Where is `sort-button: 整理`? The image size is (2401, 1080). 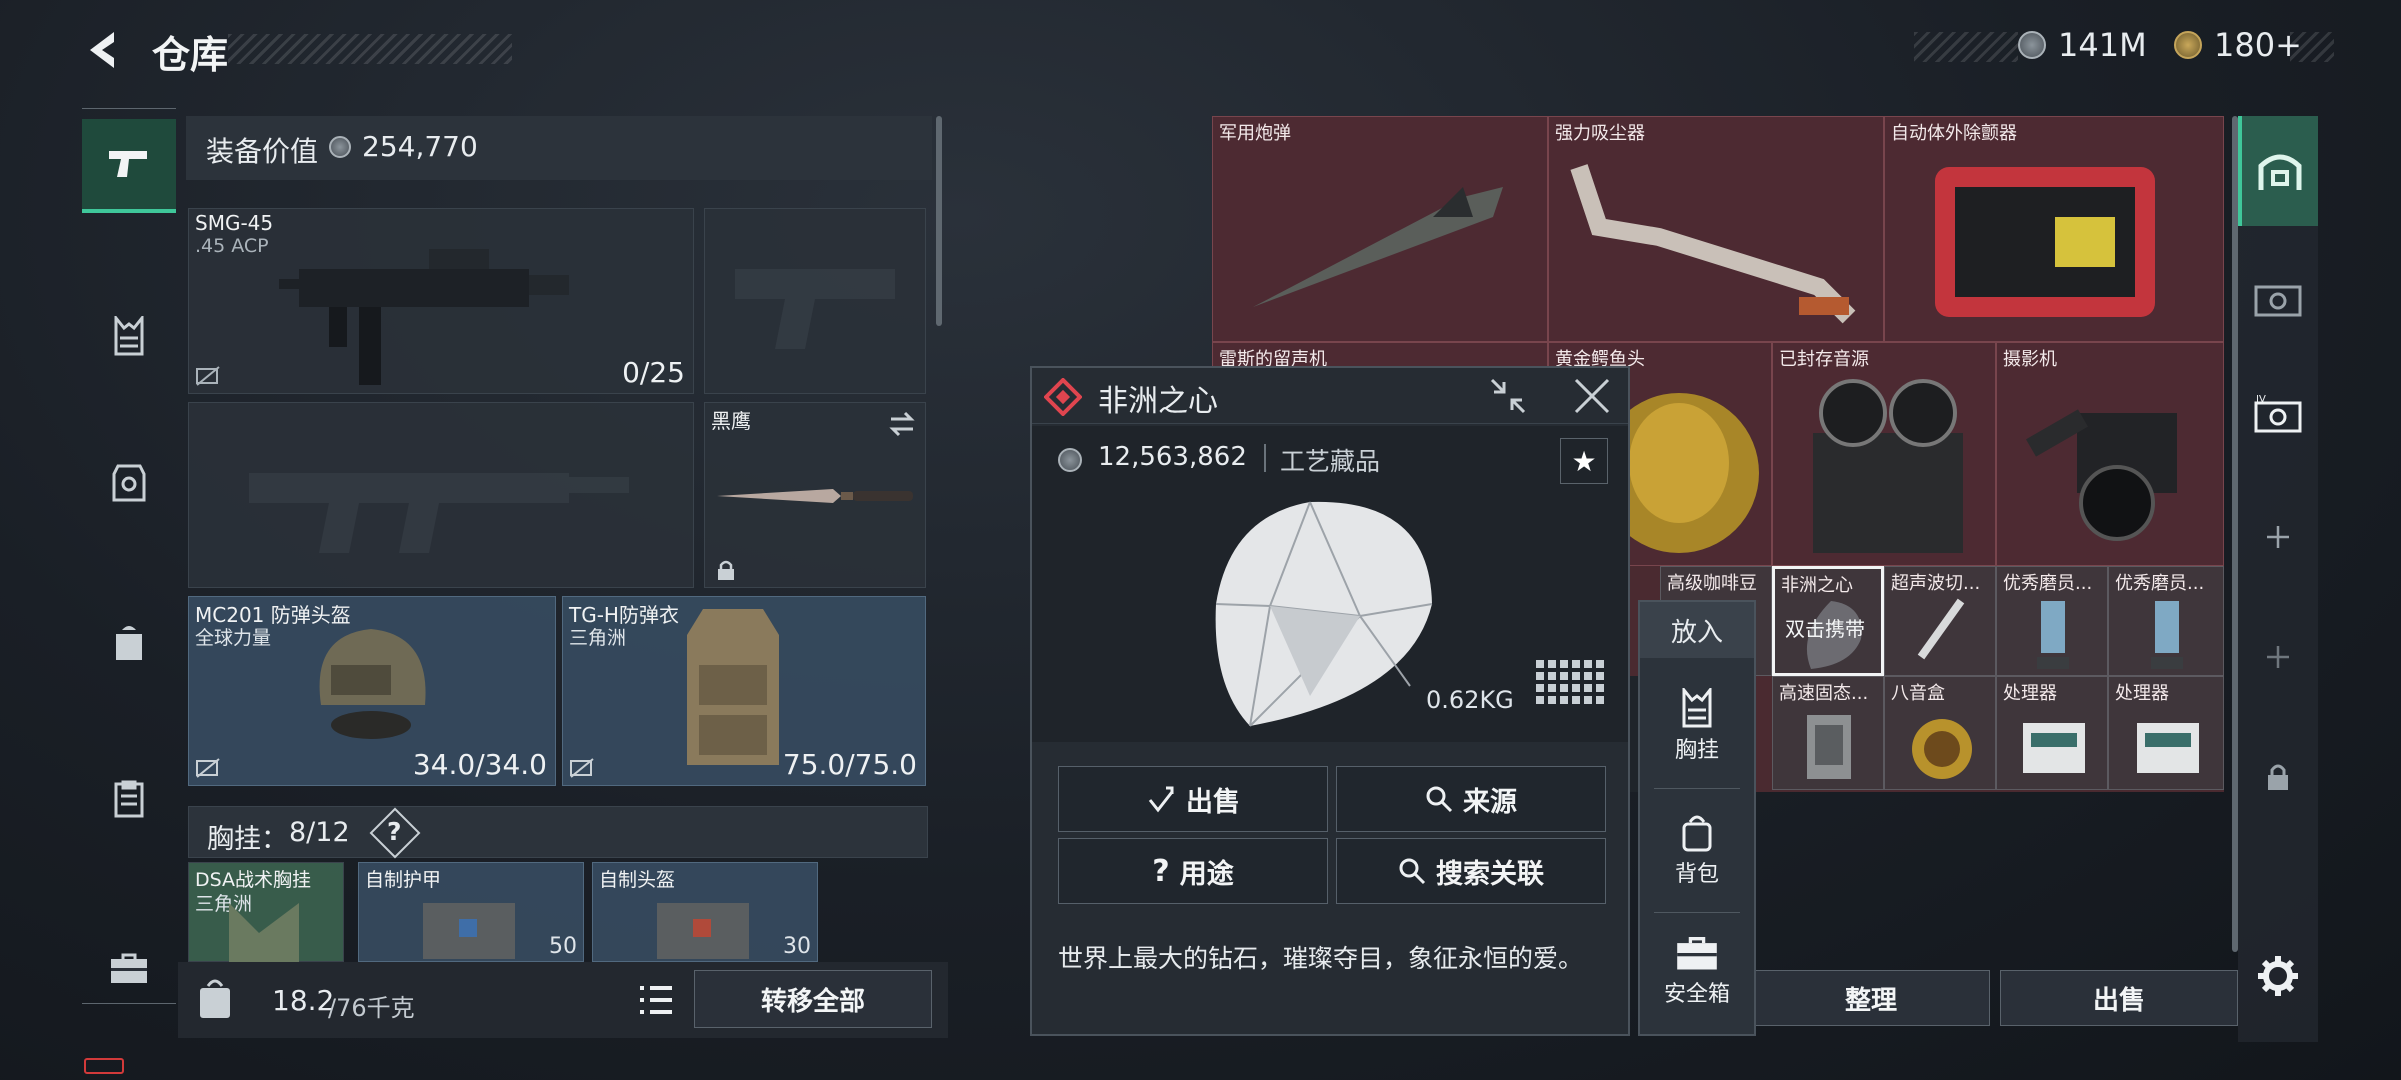
sort-button: 整理 is located at coordinates (1871, 998).